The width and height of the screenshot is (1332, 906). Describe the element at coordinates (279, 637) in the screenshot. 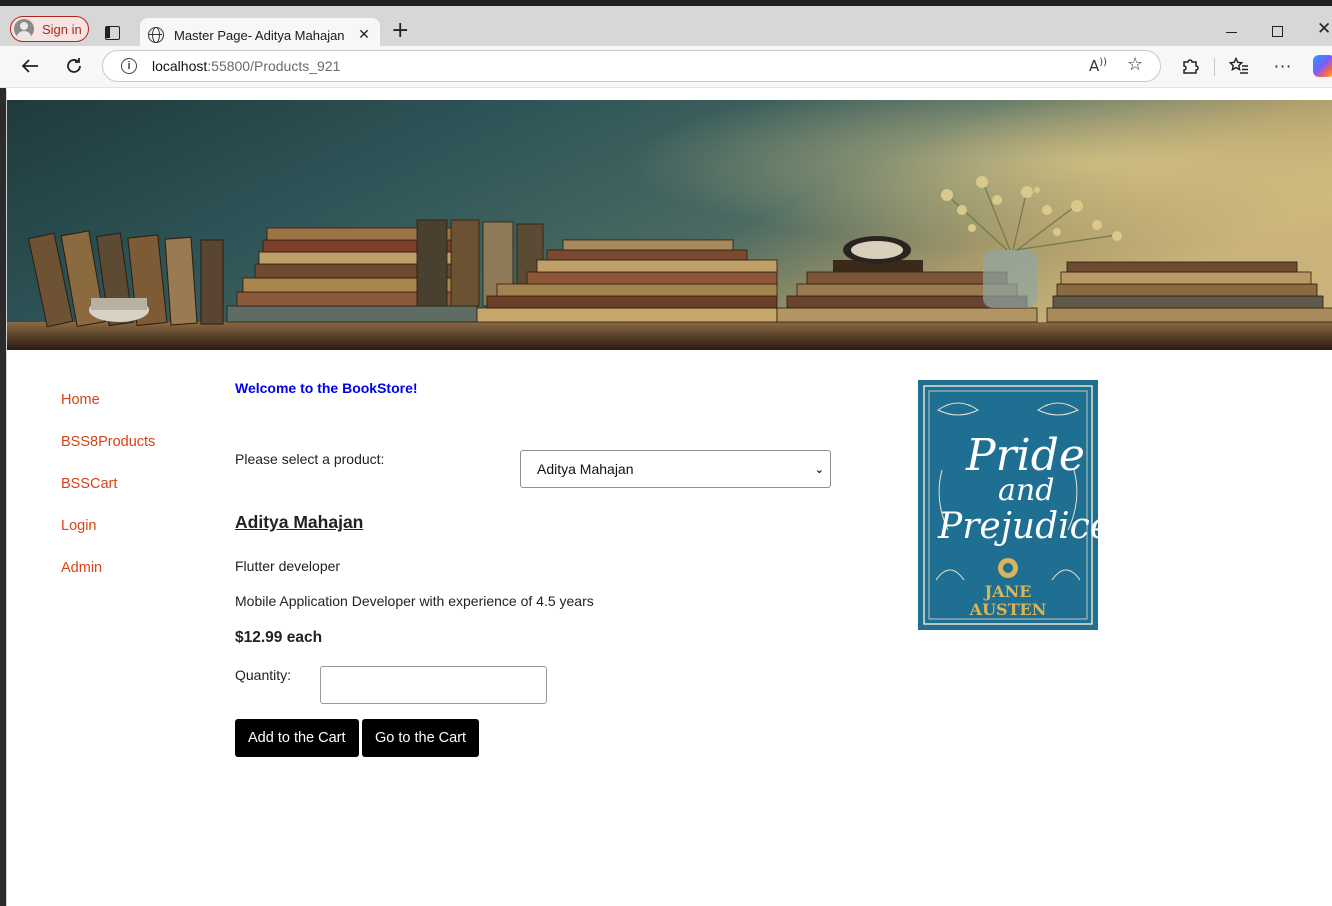

I see `product-price: $12.99 each` at that location.